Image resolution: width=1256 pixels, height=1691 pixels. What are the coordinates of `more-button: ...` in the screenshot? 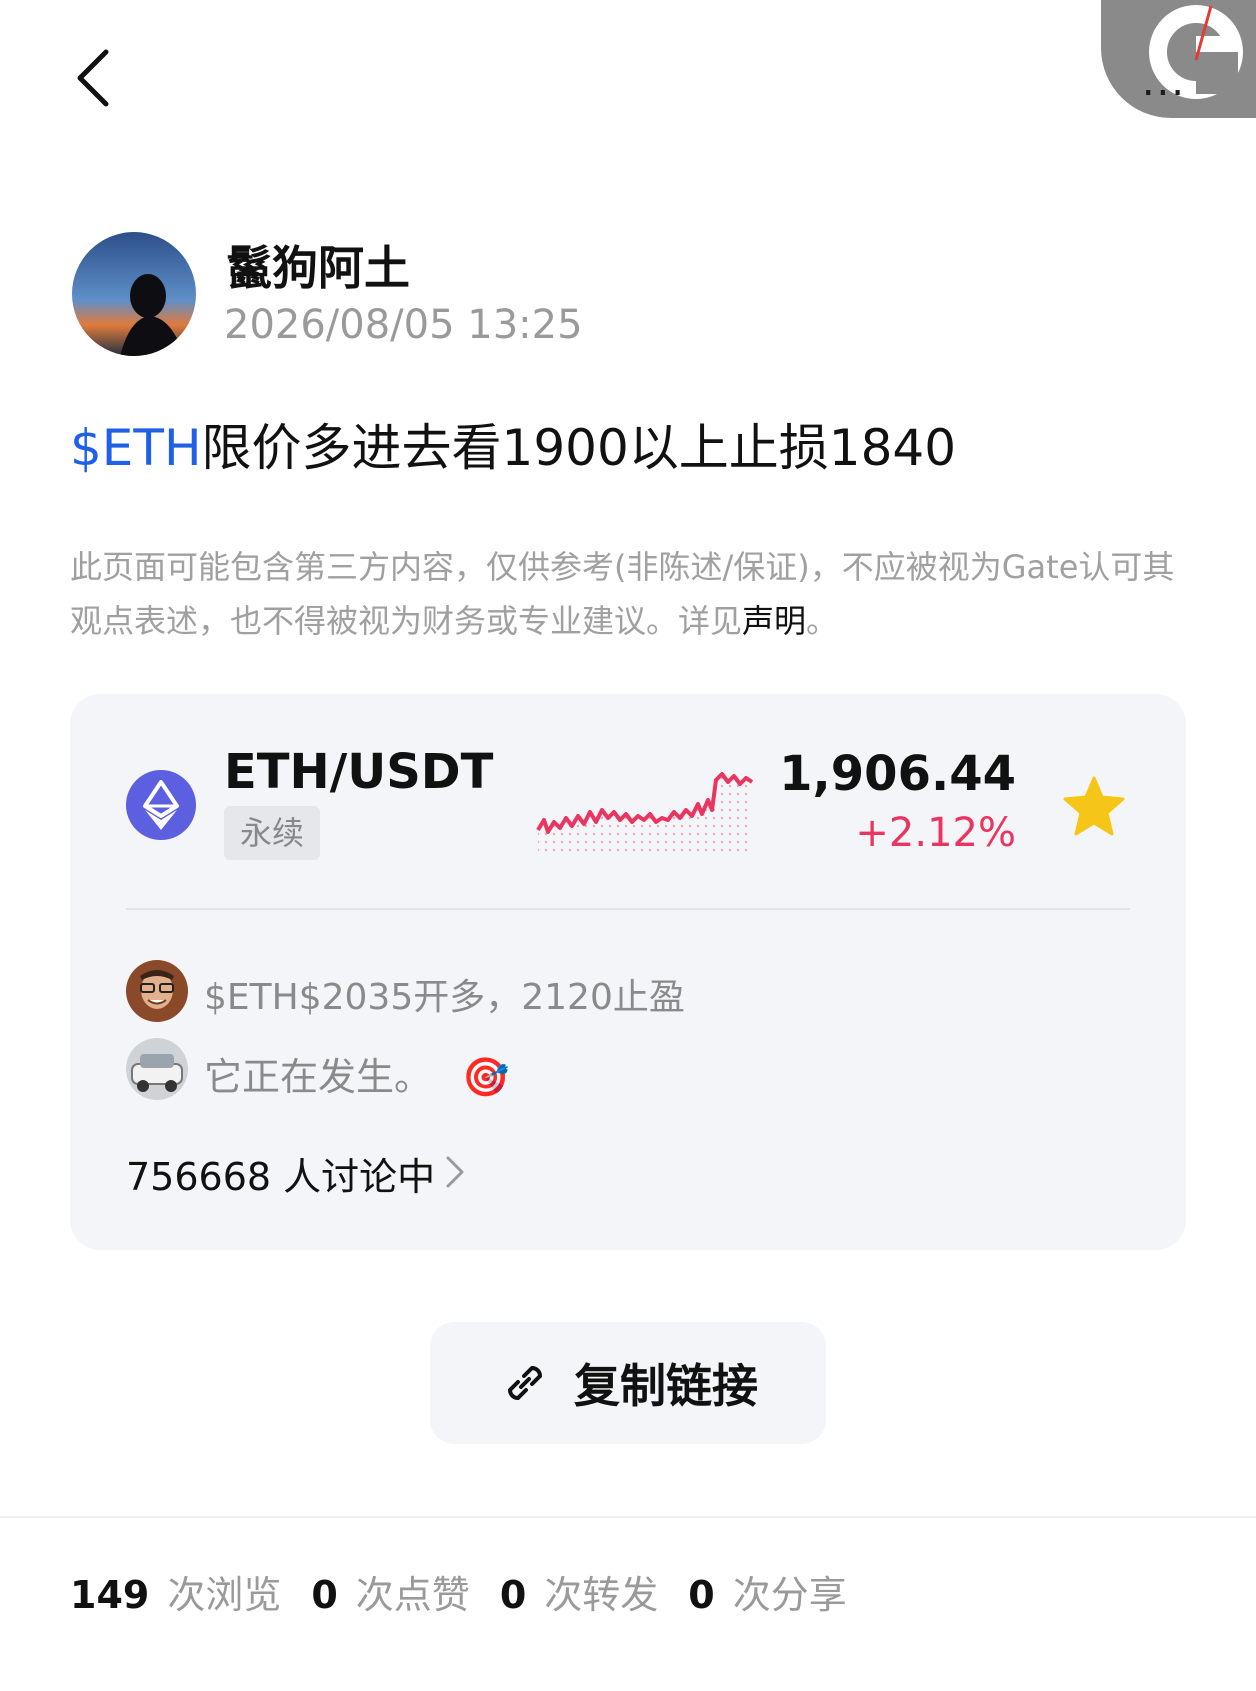 It's located at (1164, 82).